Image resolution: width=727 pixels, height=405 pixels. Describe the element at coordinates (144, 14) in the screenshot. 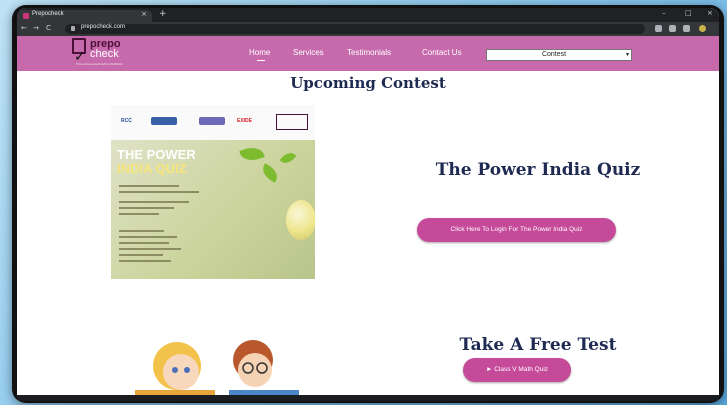

I see `tab-close-icon: ×` at that location.